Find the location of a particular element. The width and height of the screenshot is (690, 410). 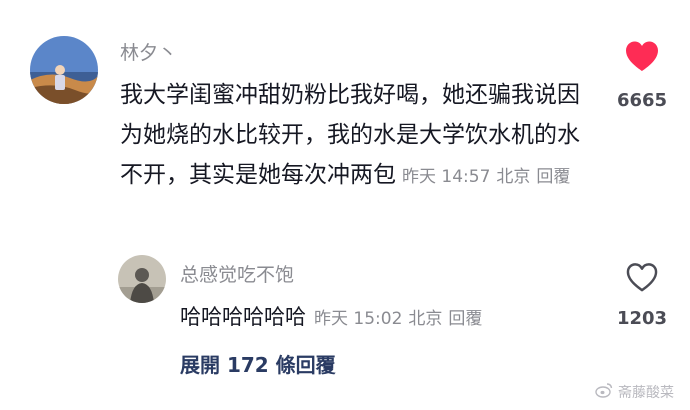

comment-meta: 昨天 14:57 北京 回覆 is located at coordinates (486, 177).